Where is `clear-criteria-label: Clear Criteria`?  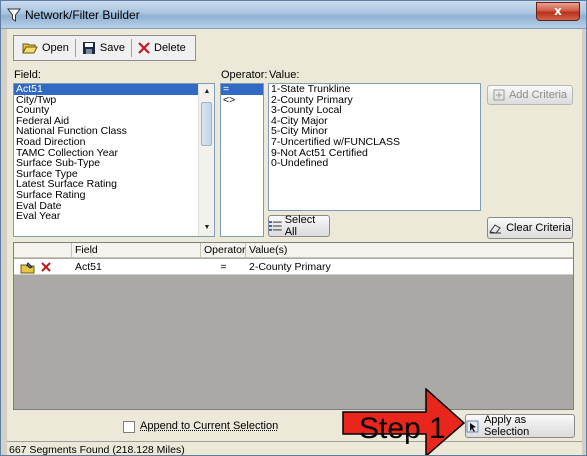 clear-criteria-label: Clear Criteria is located at coordinates (538, 228).